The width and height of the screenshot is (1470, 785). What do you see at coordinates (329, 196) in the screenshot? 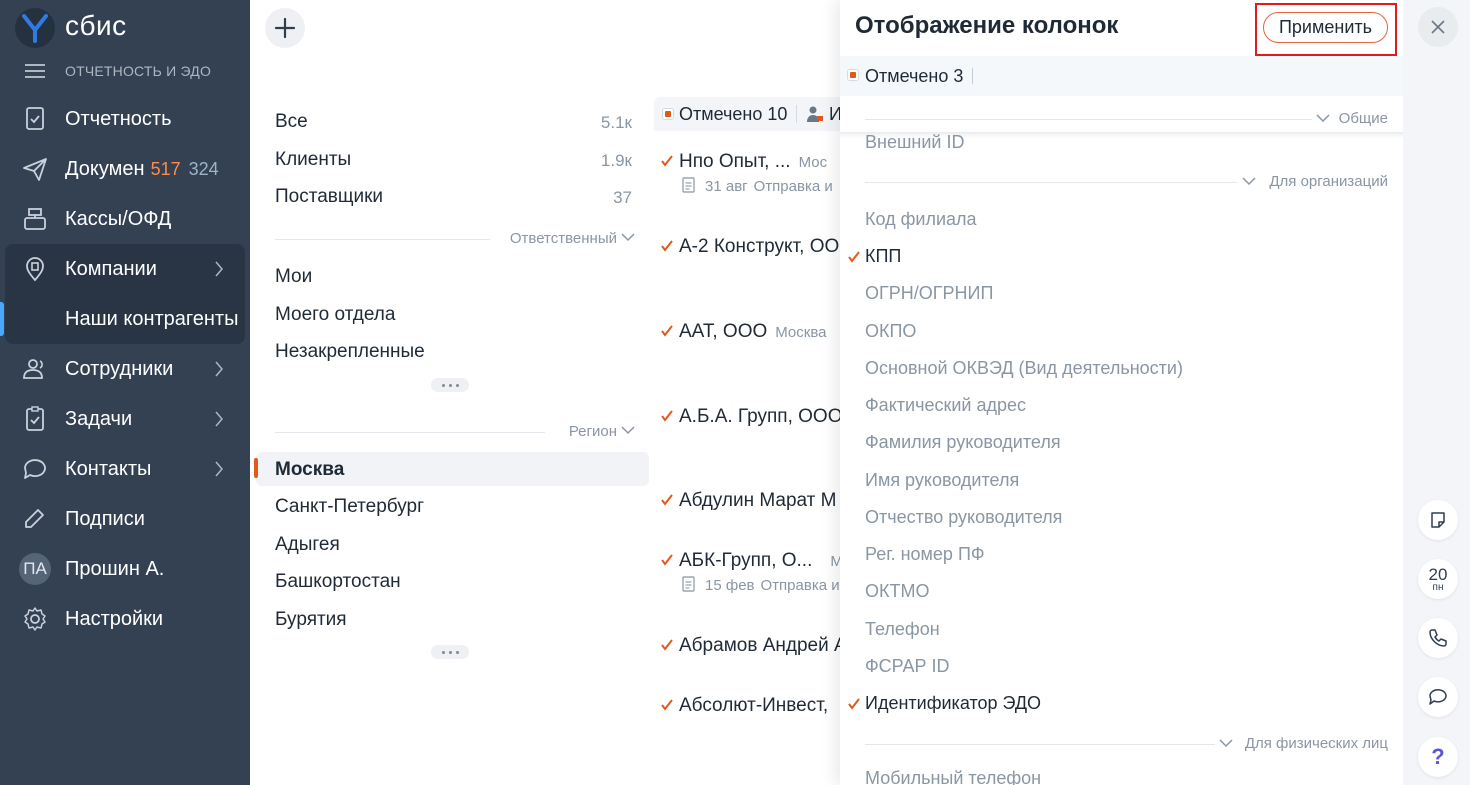
I see `filter-label: Поставщики` at bounding box center [329, 196].